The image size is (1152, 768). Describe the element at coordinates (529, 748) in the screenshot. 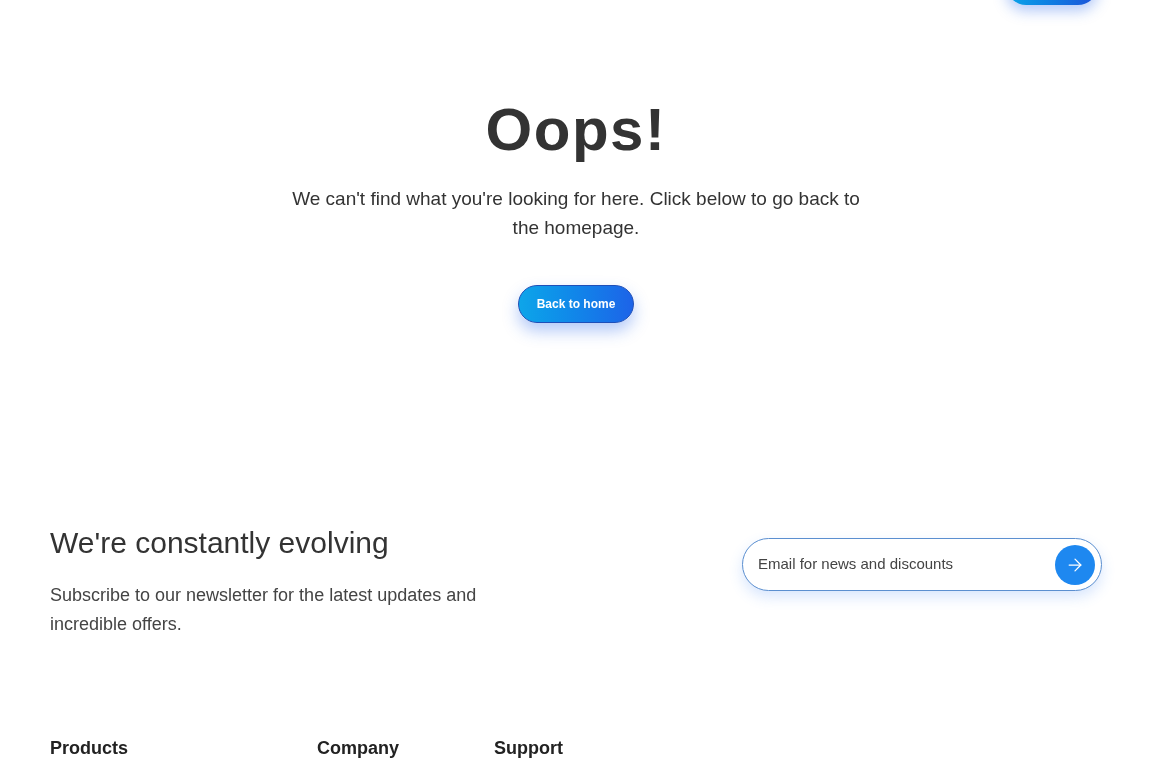

I see `footer-heading: Support` at that location.